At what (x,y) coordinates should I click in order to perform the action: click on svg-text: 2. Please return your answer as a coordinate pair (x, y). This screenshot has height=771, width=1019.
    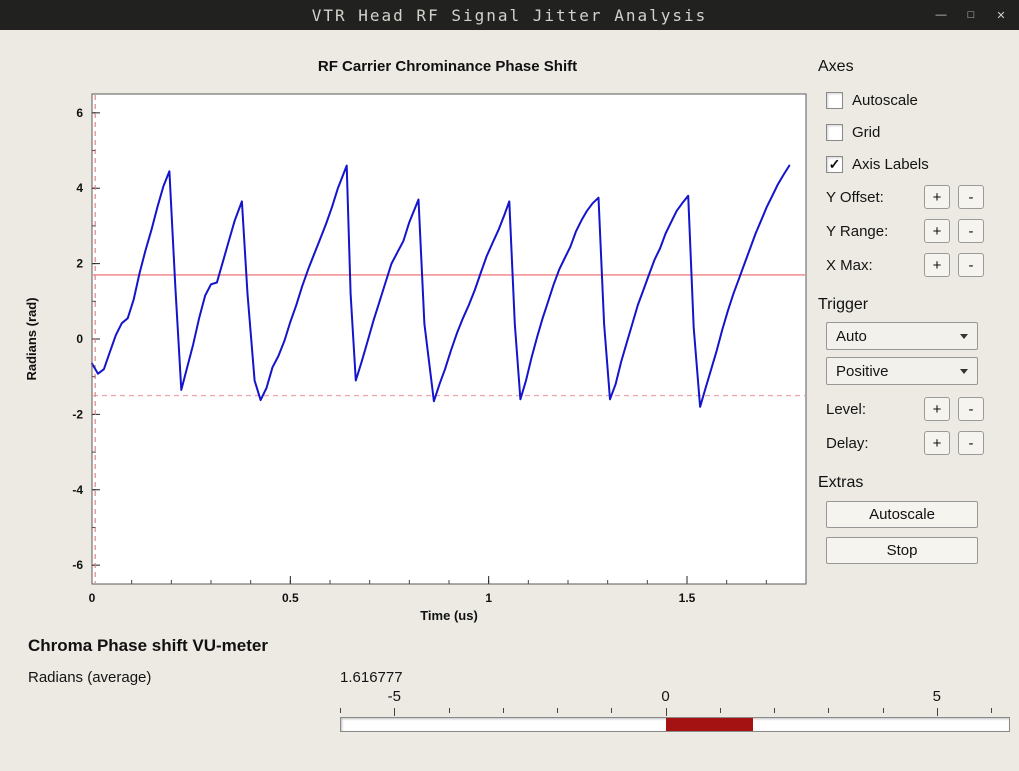
    Looking at the image, I should click on (79, 264).